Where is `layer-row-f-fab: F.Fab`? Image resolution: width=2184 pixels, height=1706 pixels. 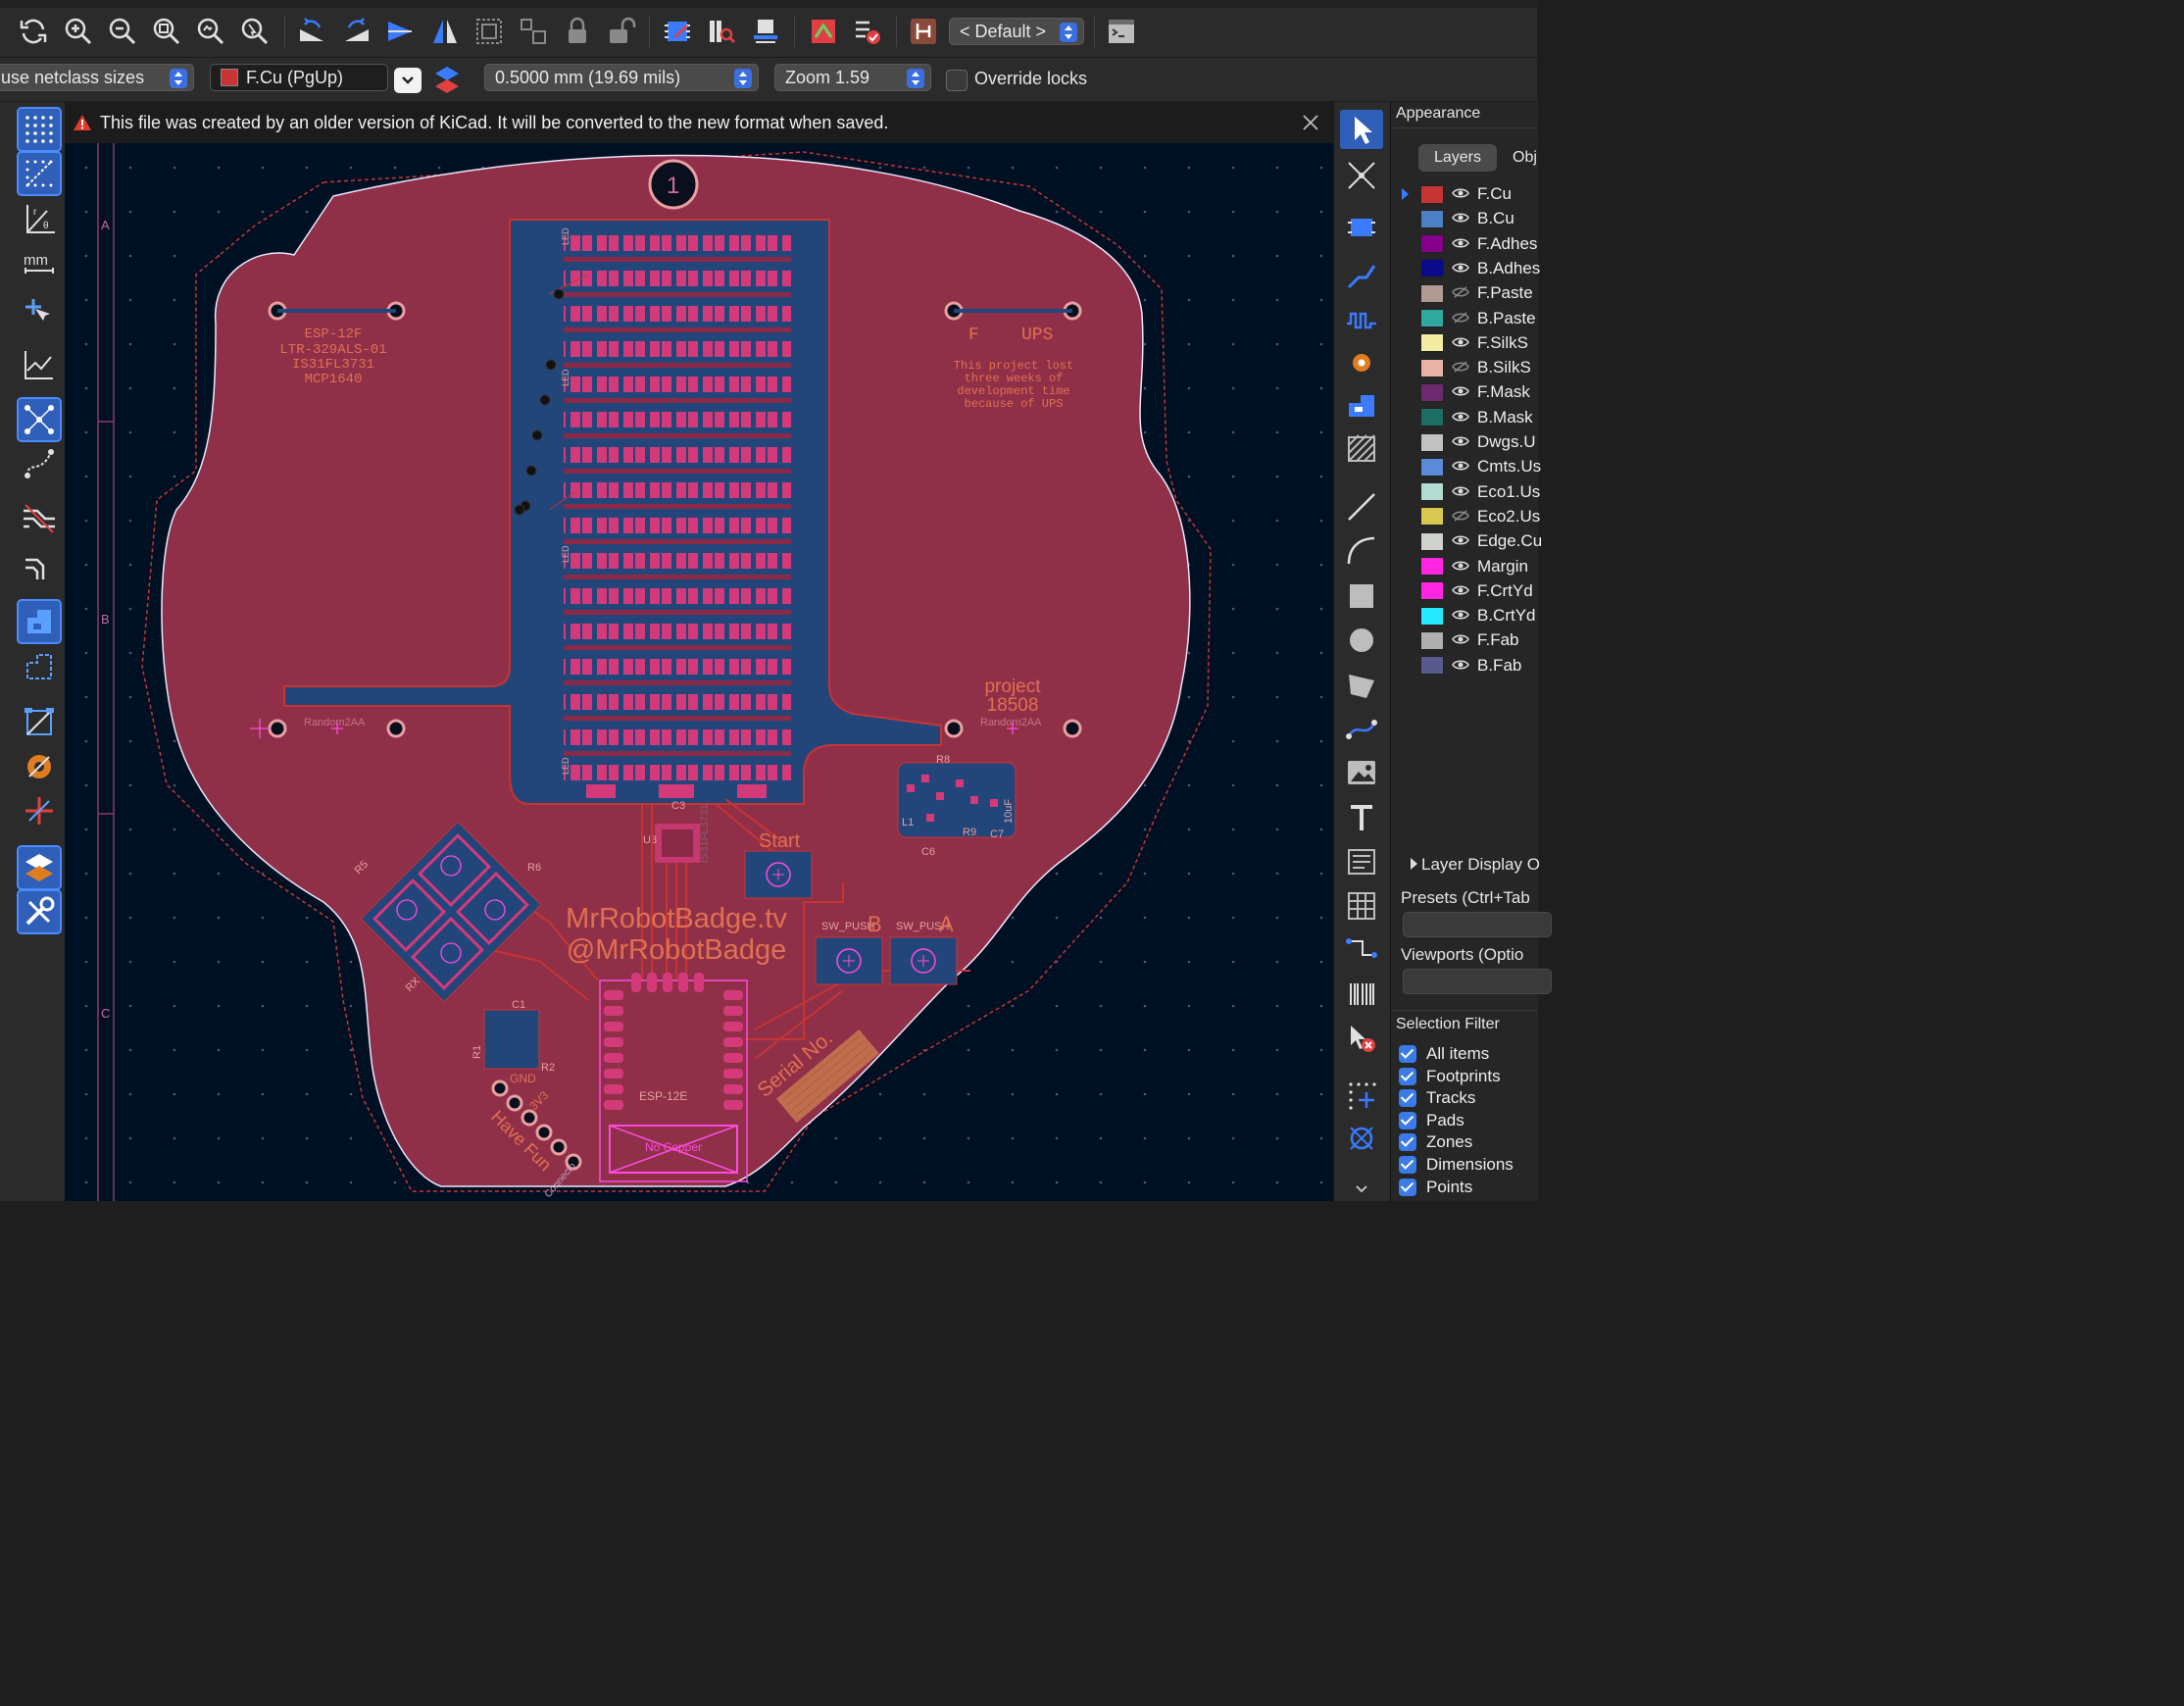
layer-row-f-fab: F.Fab is located at coordinates (1466, 640).